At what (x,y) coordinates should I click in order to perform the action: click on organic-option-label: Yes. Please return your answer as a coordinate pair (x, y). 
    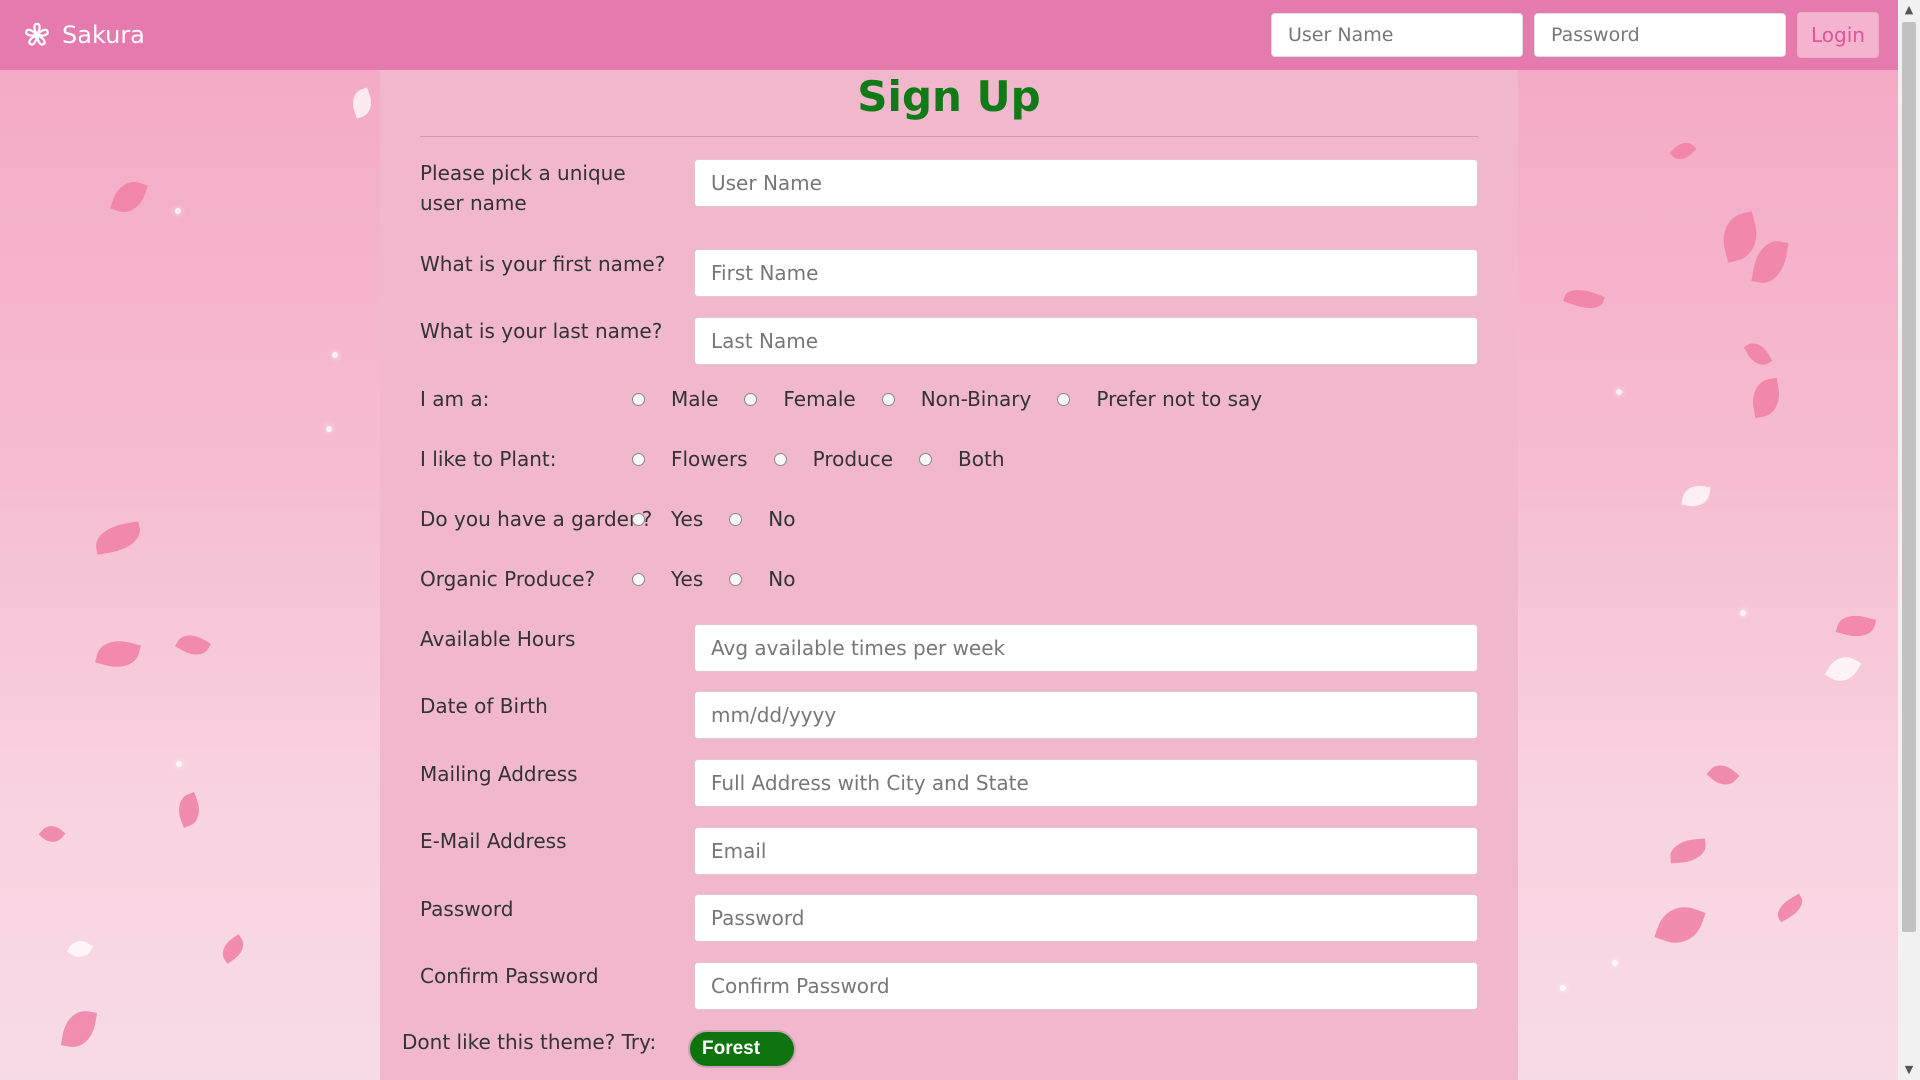
    Looking at the image, I should click on (687, 579).